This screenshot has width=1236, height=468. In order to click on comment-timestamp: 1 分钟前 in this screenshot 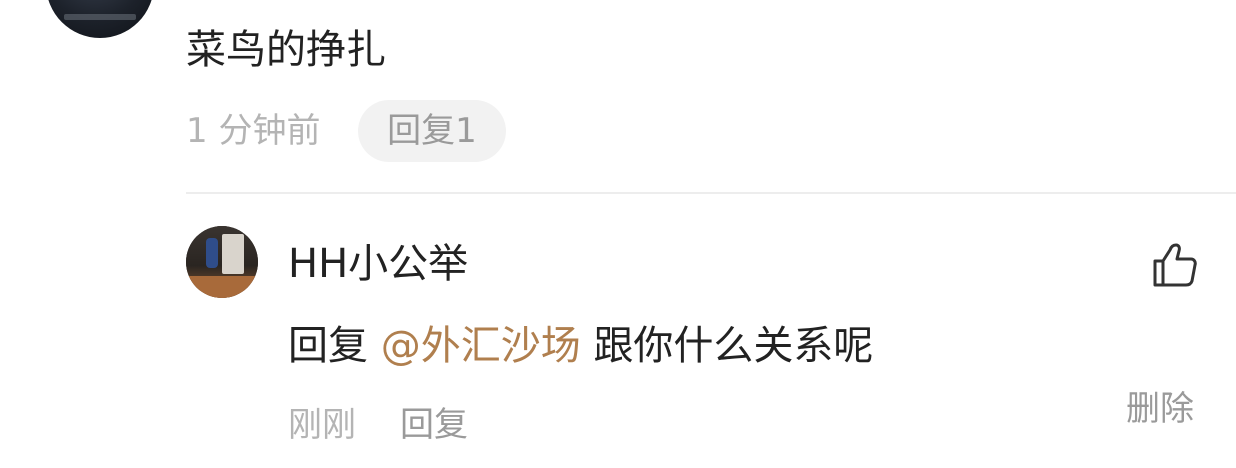, I will do `click(253, 131)`.